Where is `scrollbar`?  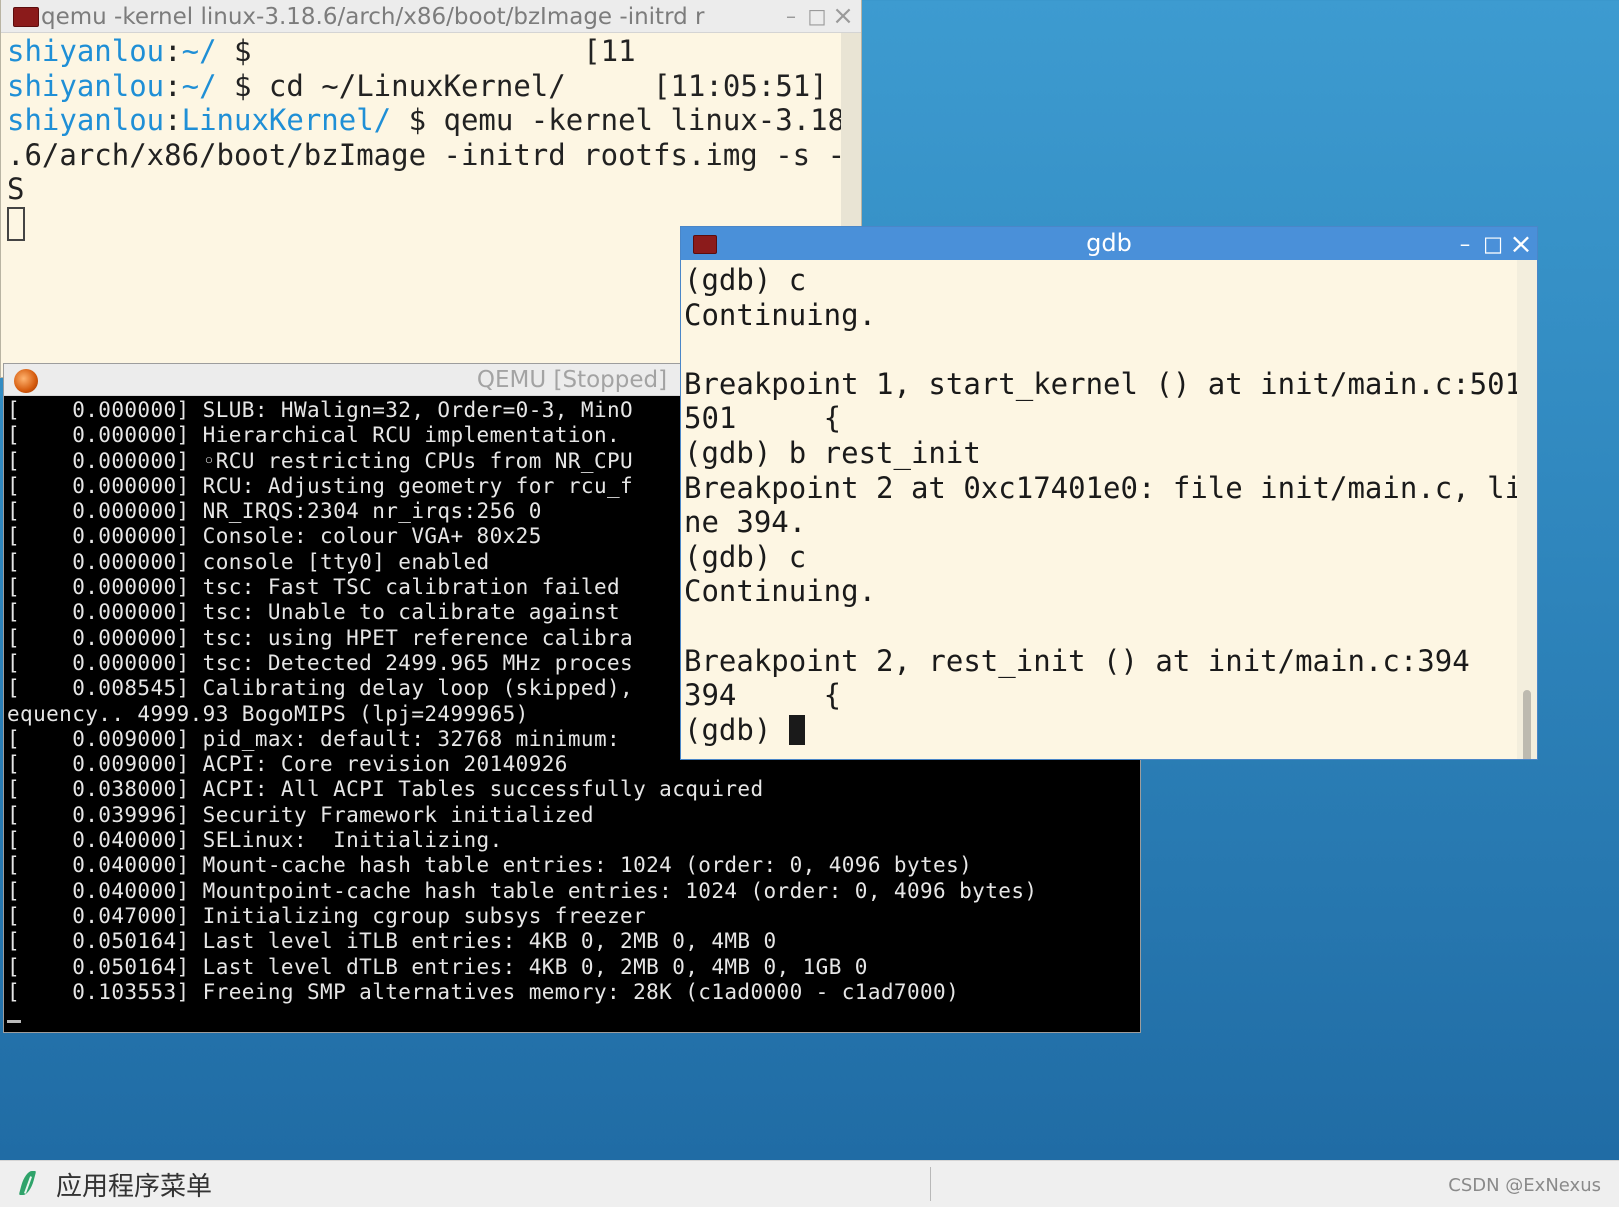 scrollbar is located at coordinates (1527, 509).